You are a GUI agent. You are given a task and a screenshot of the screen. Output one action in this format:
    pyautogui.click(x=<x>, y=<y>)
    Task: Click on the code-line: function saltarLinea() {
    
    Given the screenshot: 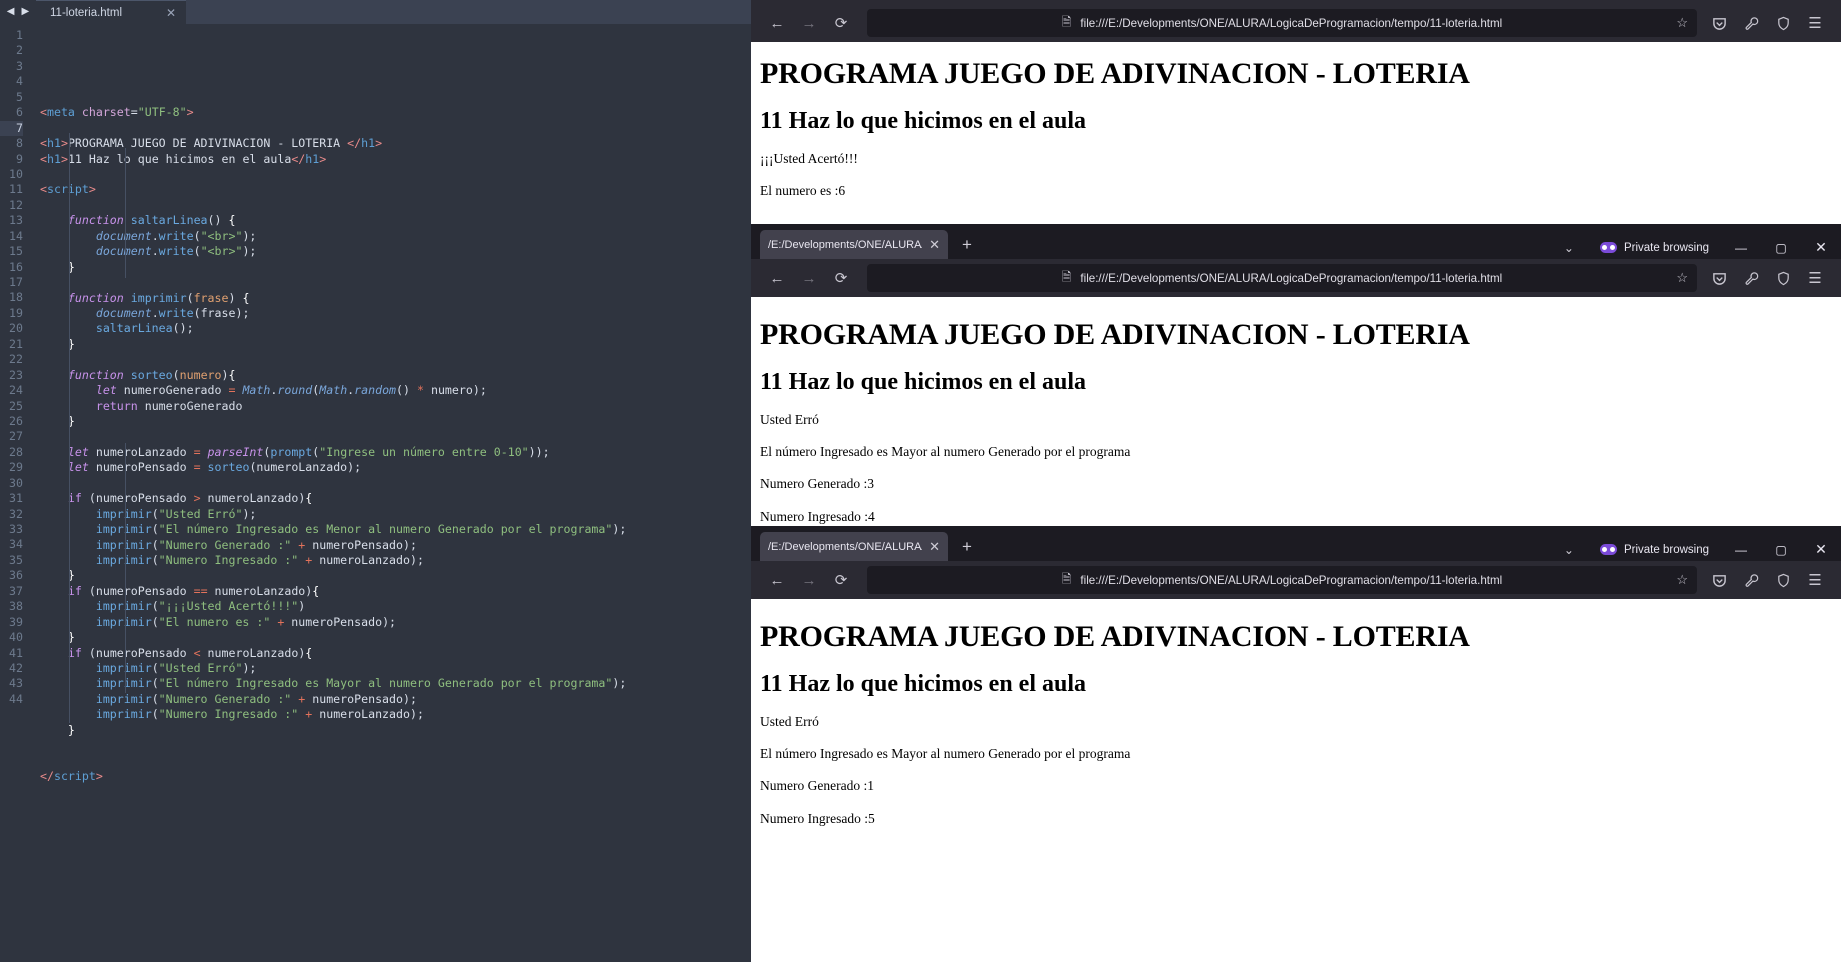 What is the action you would take?
    pyautogui.click(x=395, y=220)
    